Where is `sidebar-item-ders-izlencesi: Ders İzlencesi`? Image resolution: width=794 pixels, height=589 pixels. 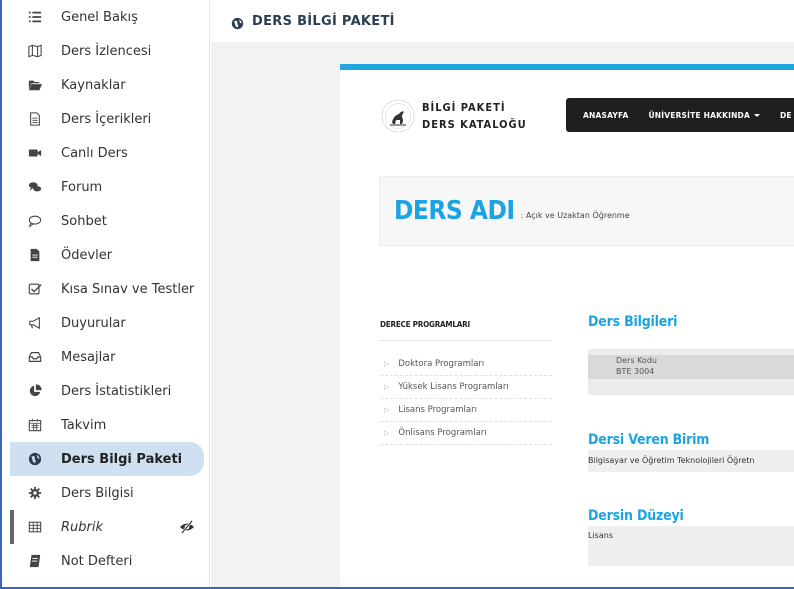
sidebar-item-ders-izlencesi: Ders İzlencesi is located at coordinates (109, 51).